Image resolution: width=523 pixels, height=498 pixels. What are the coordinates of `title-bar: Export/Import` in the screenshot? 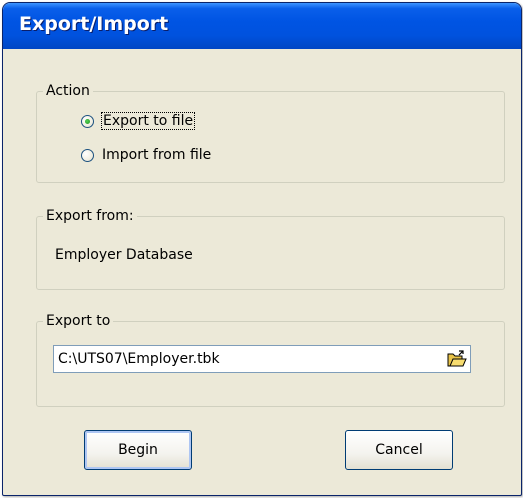 It's located at (262, 26).